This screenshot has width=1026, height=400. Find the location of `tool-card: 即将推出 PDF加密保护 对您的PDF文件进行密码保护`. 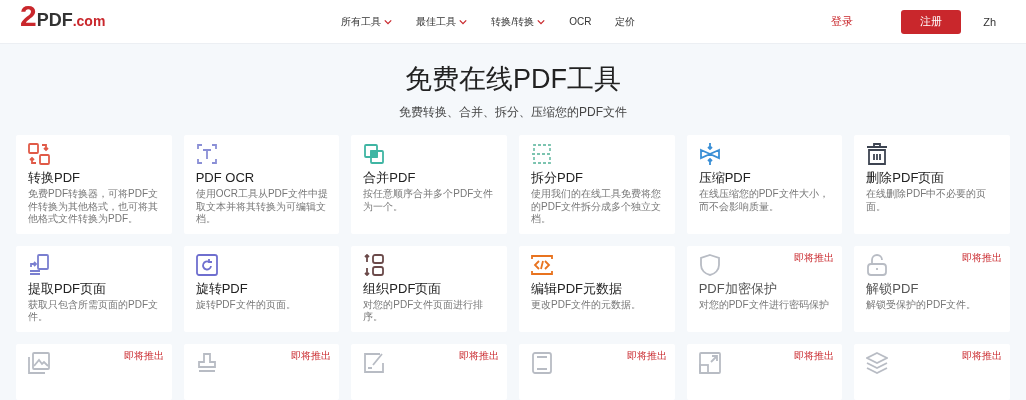

tool-card: 即将推出 PDF加密保护 对您的PDF文件进行密码保护 is located at coordinates (764, 288).